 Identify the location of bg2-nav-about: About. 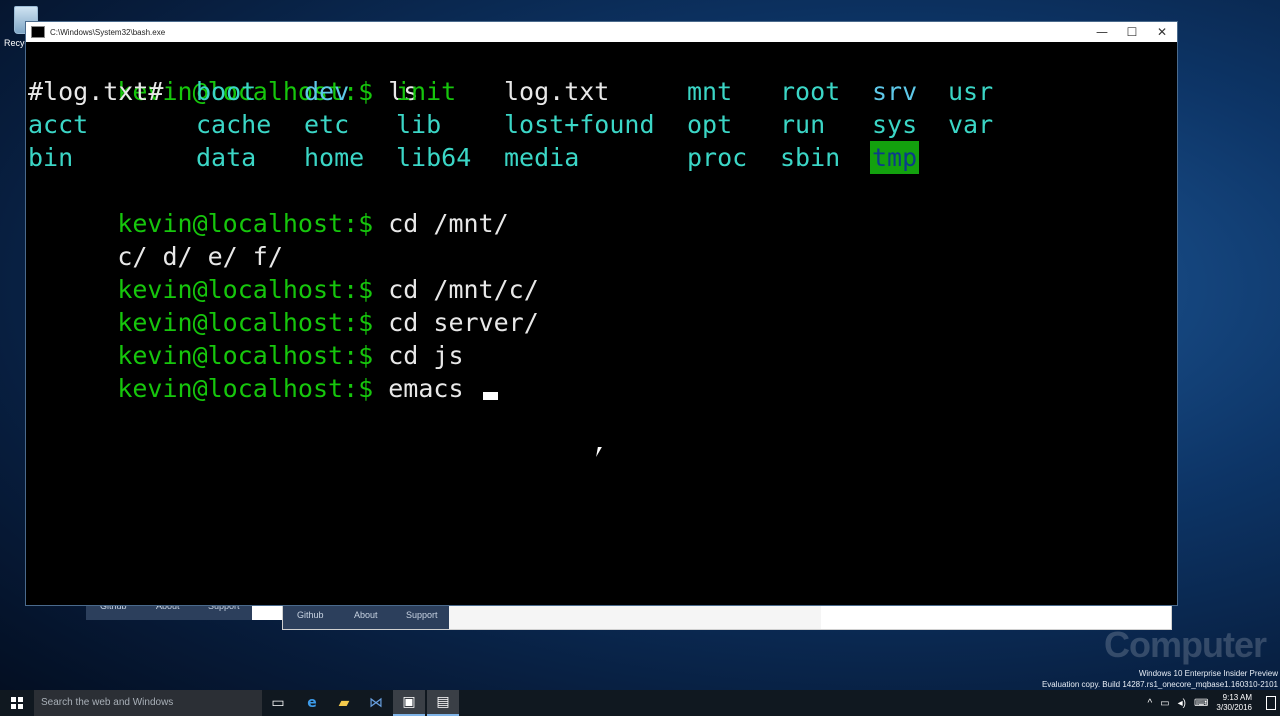
(380, 615).